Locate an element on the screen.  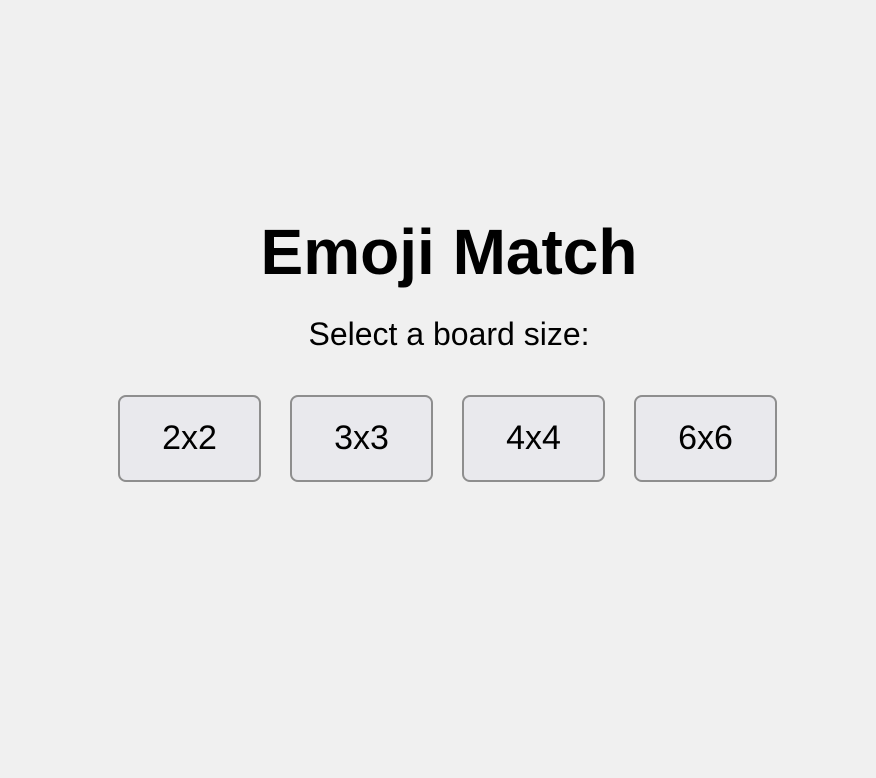
board-size-prompt: Select a board size: is located at coordinates (449, 334).